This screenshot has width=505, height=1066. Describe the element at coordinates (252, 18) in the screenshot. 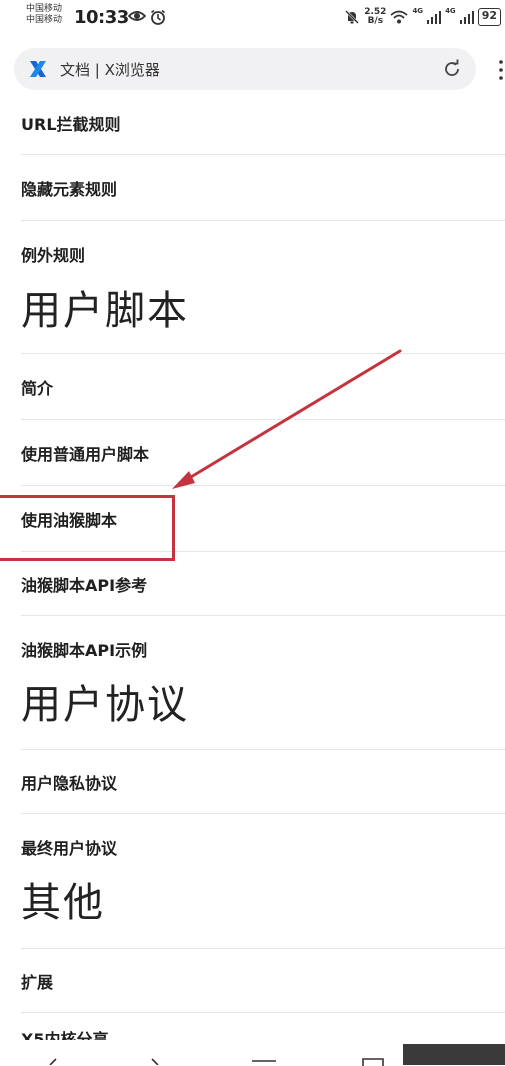

I see `status-bar: 中国移动 中国移动 10:33 2.52 B/s 4G 4G 92` at that location.